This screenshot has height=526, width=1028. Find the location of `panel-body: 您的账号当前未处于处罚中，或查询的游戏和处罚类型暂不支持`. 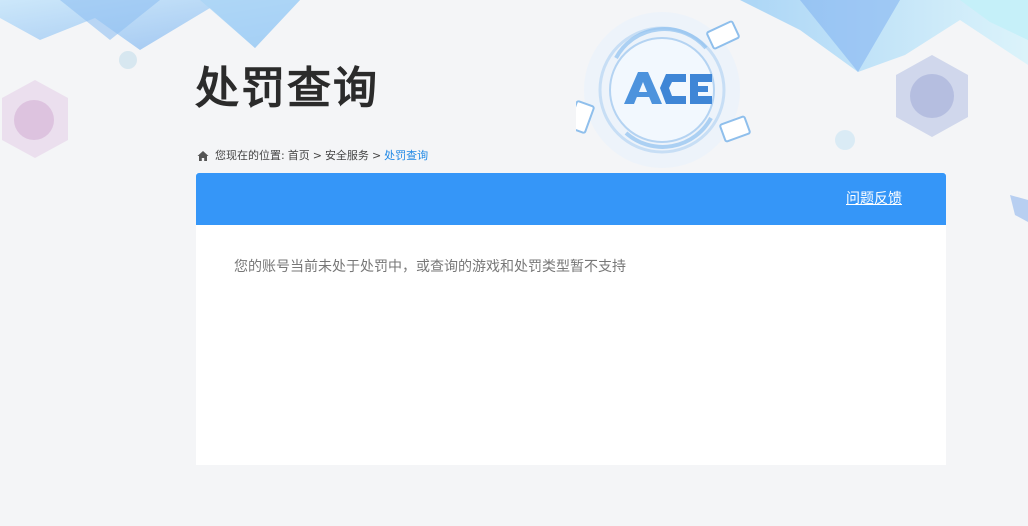

panel-body: 您的账号当前未处于处罚中，或查询的游戏和处罚类型暂不支持 is located at coordinates (571, 267).